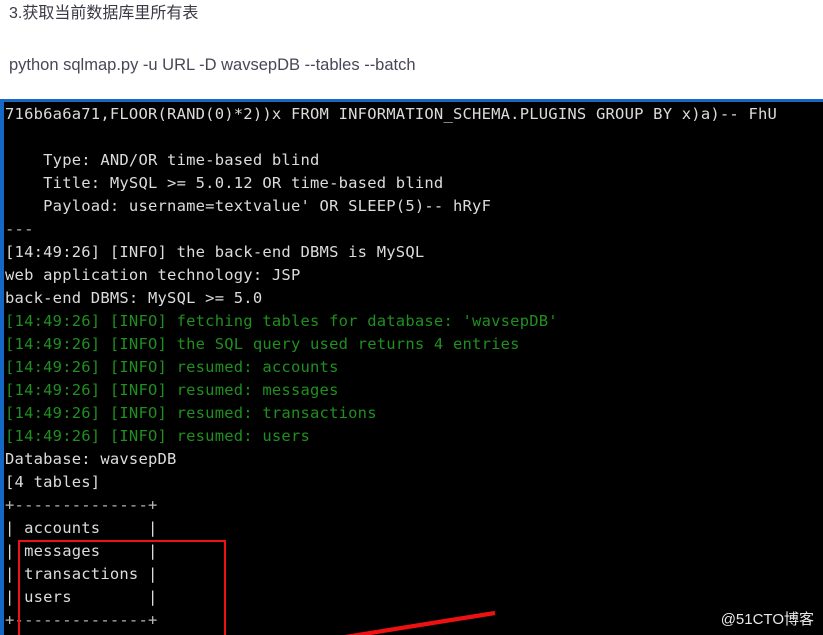 This screenshot has height=635, width=823. Describe the element at coordinates (134, 298) in the screenshot. I see `terminal-line: back-end DBMS: MySQL >= 5.0` at that location.